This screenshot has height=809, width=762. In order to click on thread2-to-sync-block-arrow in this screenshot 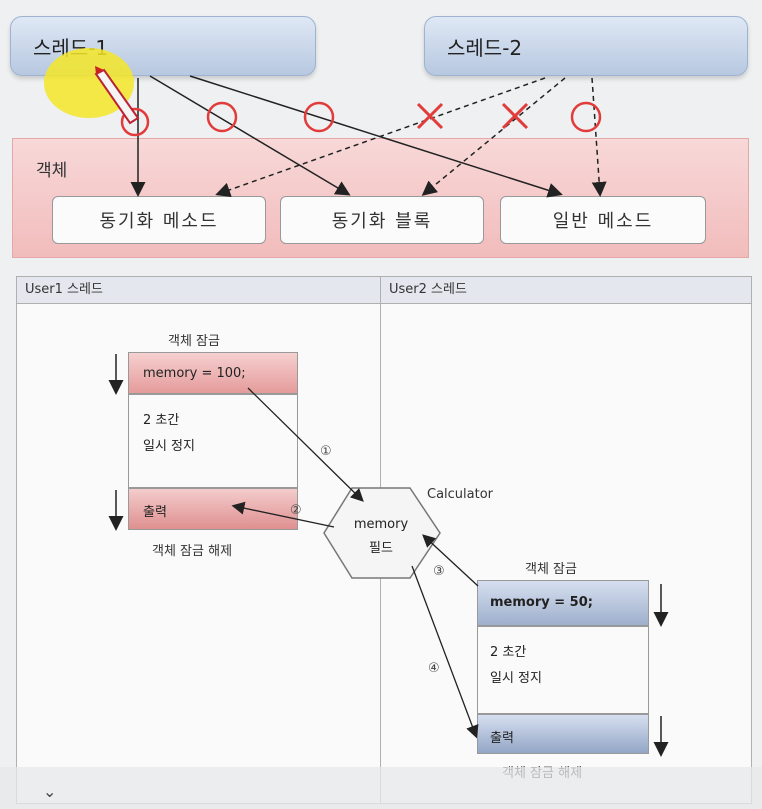, I will do `click(493, 136)`.